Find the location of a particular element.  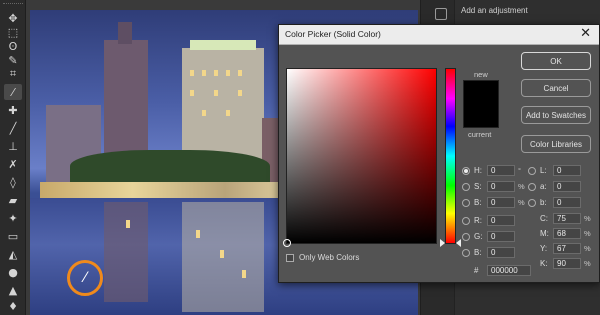

add-adjustment-label: Add an adjustment is located at coordinates (494, 10).